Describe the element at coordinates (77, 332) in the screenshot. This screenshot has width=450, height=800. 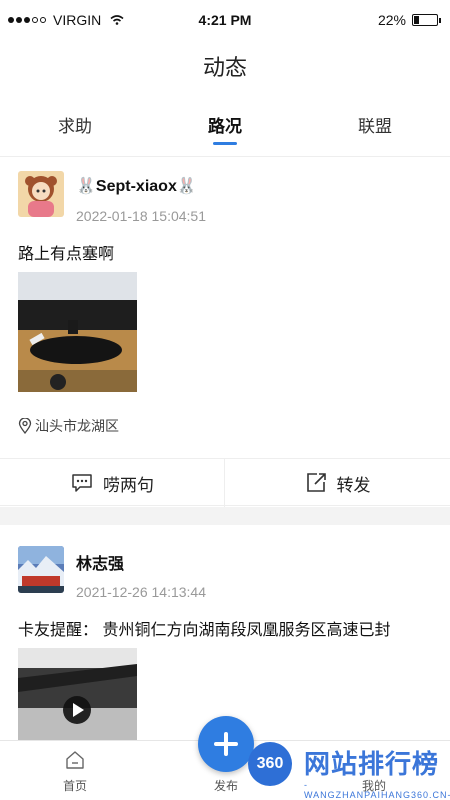
I see `post-image` at that location.